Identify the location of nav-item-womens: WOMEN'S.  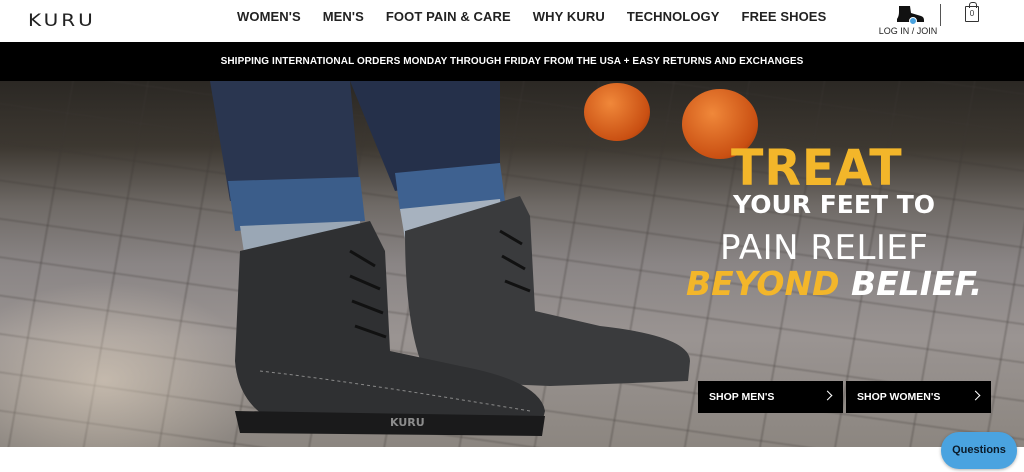
(269, 16).